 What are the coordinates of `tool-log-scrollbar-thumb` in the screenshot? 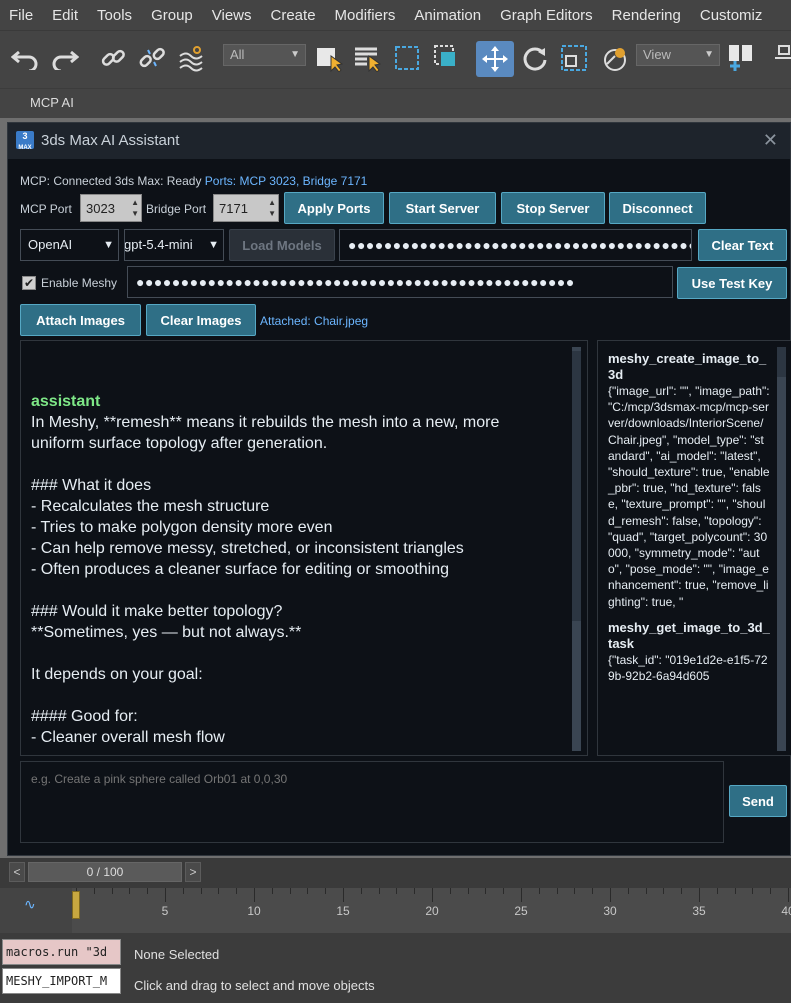 It's located at (781, 362).